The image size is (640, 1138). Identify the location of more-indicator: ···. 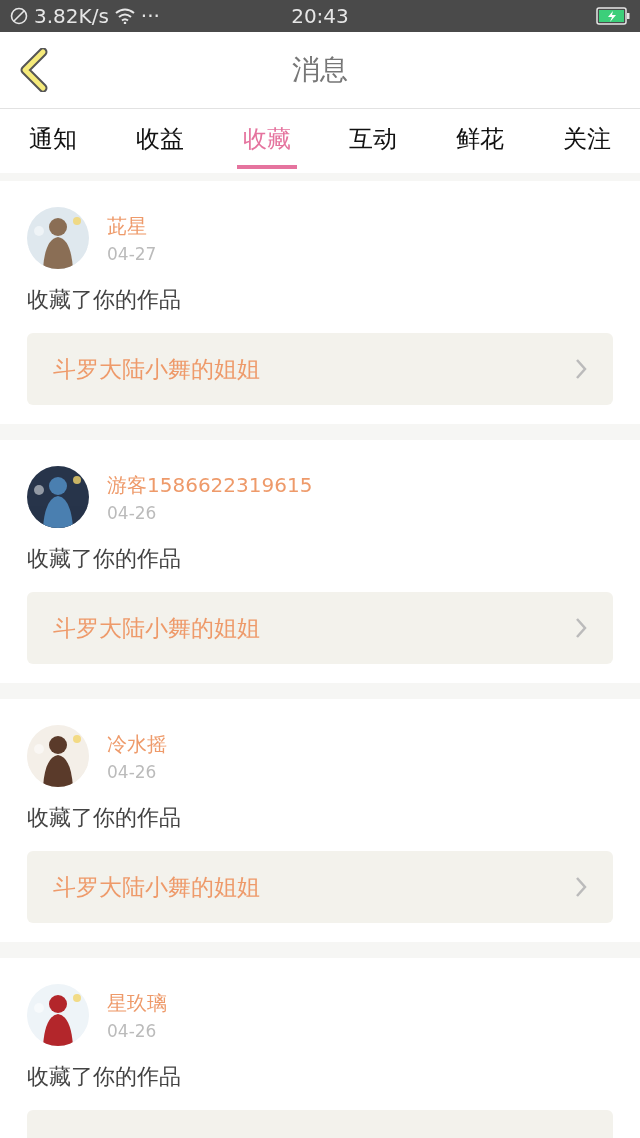
(150, 16).